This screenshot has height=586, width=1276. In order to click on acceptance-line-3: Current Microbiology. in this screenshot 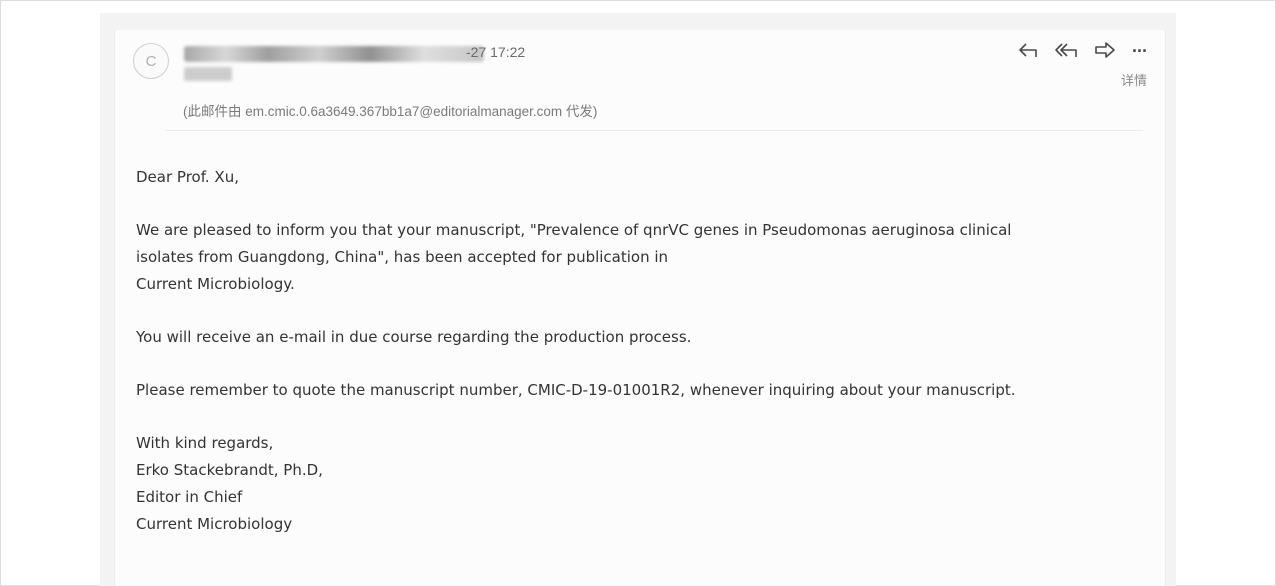, I will do `click(215, 284)`.